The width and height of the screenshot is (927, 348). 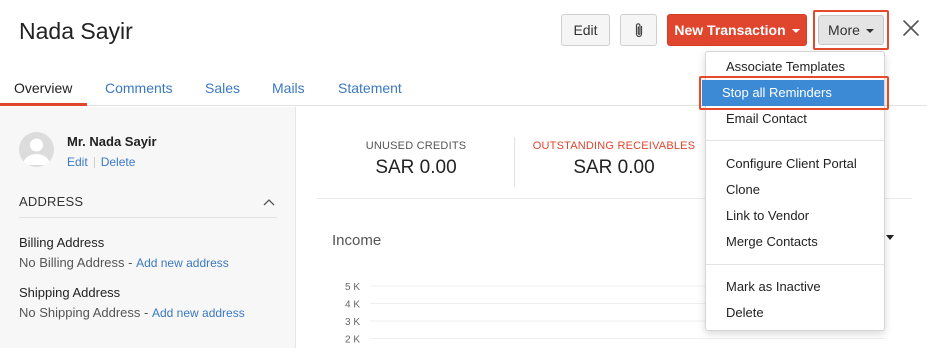 I want to click on tab-comments: Comments, so click(x=139, y=88).